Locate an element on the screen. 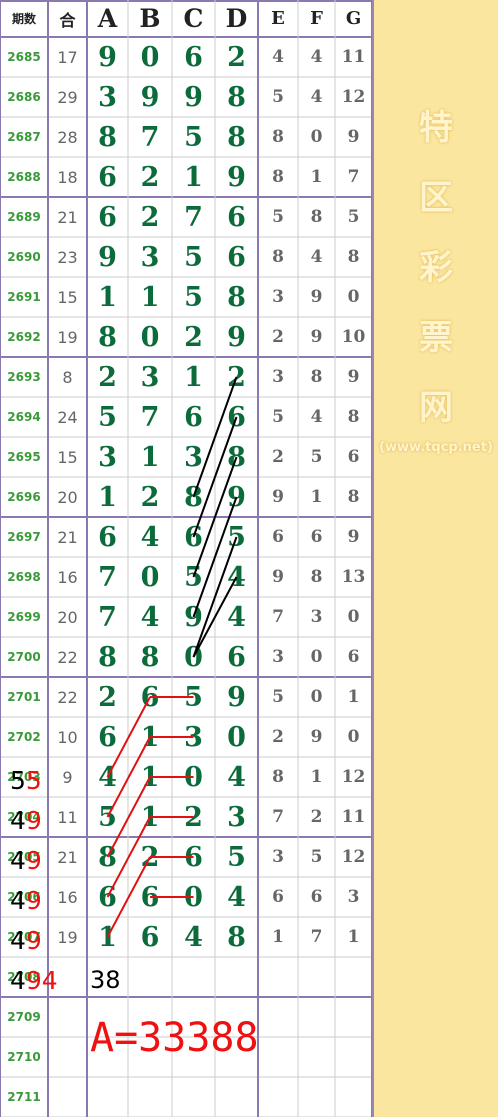 This screenshot has width=498, height=1117. annotation-red: 94 is located at coordinates (41, 980).